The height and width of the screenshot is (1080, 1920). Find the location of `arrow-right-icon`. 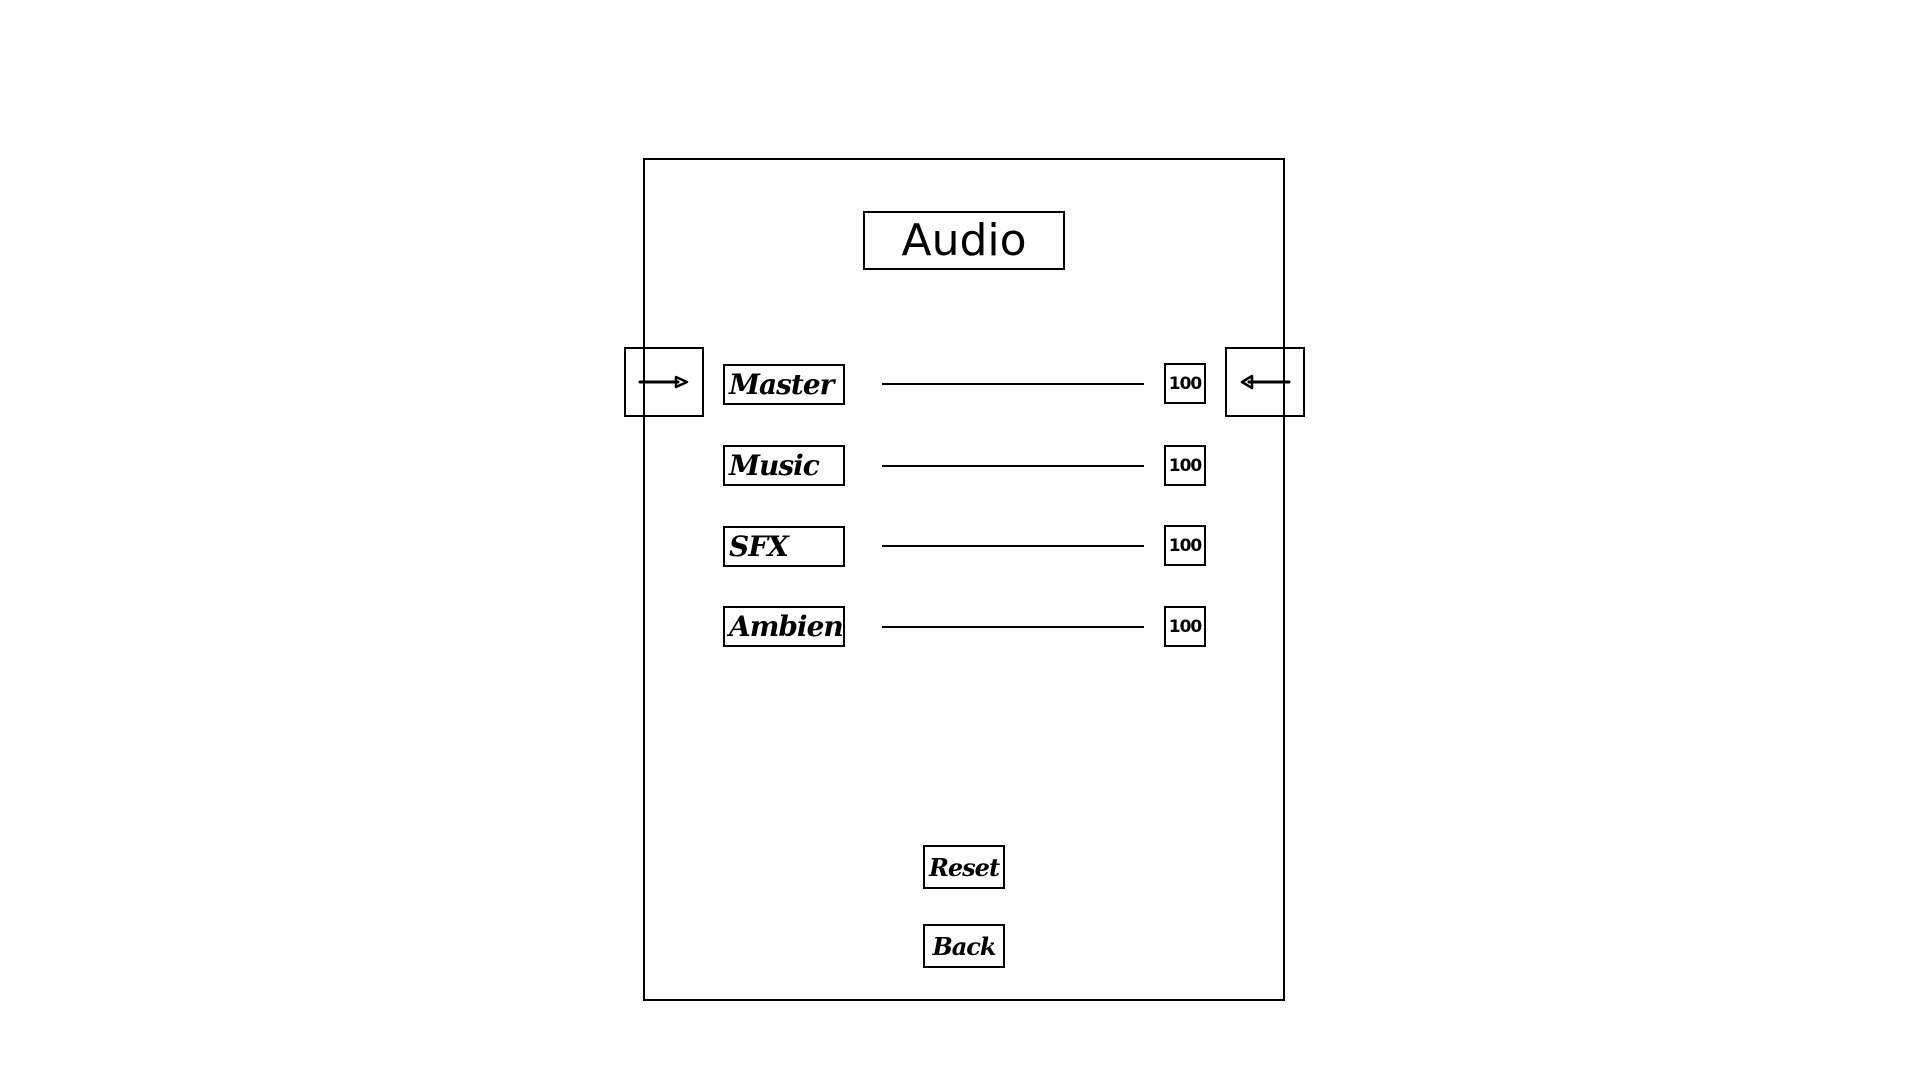

arrow-right-icon is located at coordinates (664, 382).